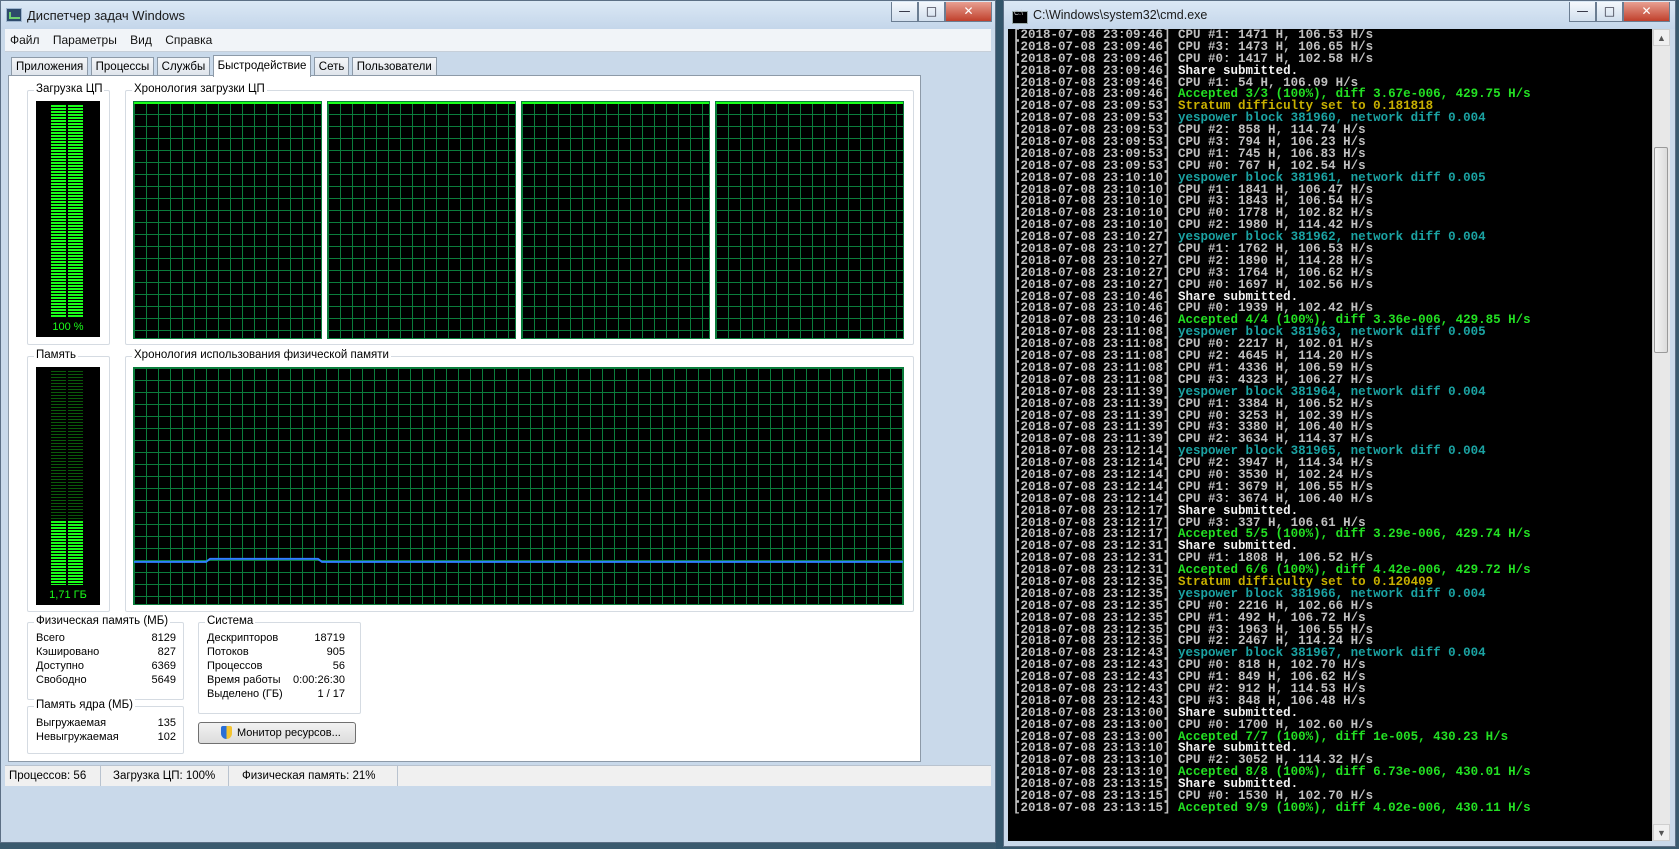 This screenshot has height=849, width=1679. Describe the element at coordinates (67, 553) in the screenshot. I see `memory-used-bar` at that location.